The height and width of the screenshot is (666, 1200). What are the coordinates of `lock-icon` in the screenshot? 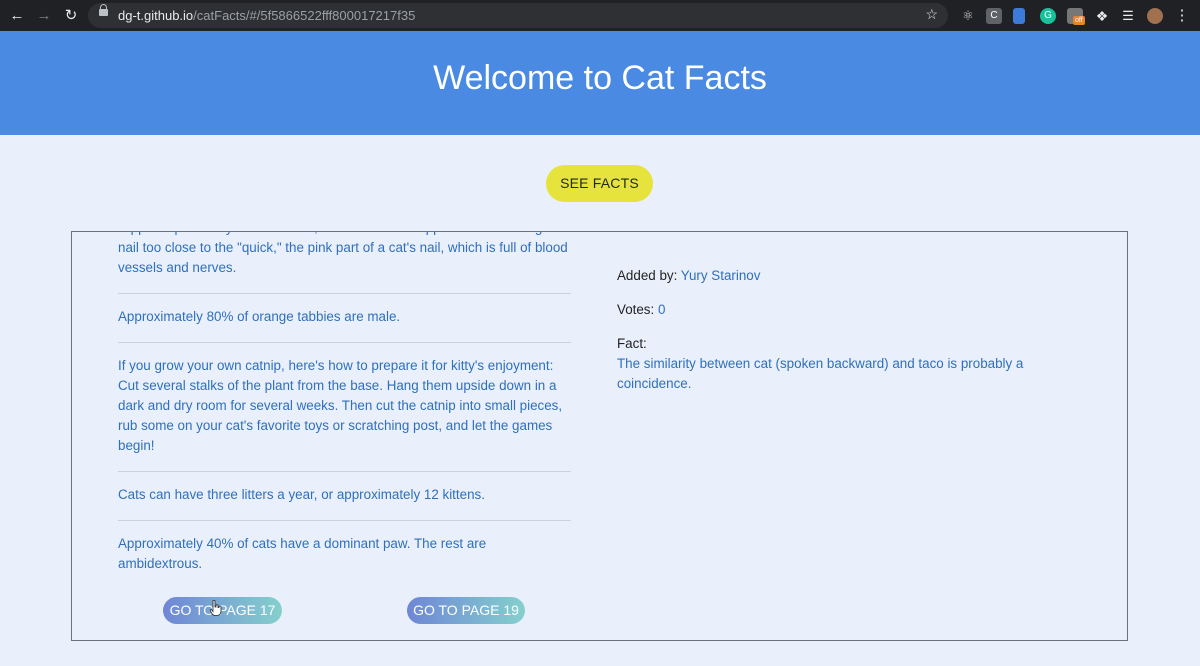 It's located at (103, 10).